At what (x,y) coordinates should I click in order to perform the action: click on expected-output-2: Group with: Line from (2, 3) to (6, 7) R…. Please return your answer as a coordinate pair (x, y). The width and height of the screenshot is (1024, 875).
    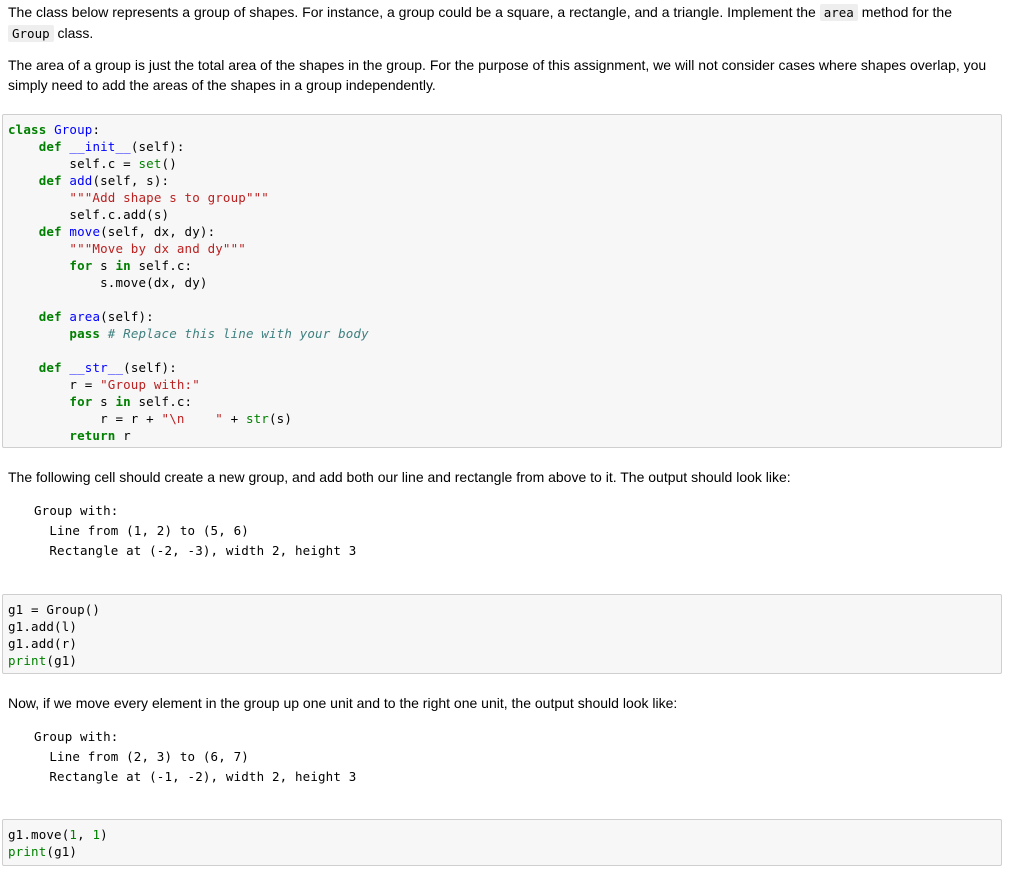
    Looking at the image, I should click on (195, 756).